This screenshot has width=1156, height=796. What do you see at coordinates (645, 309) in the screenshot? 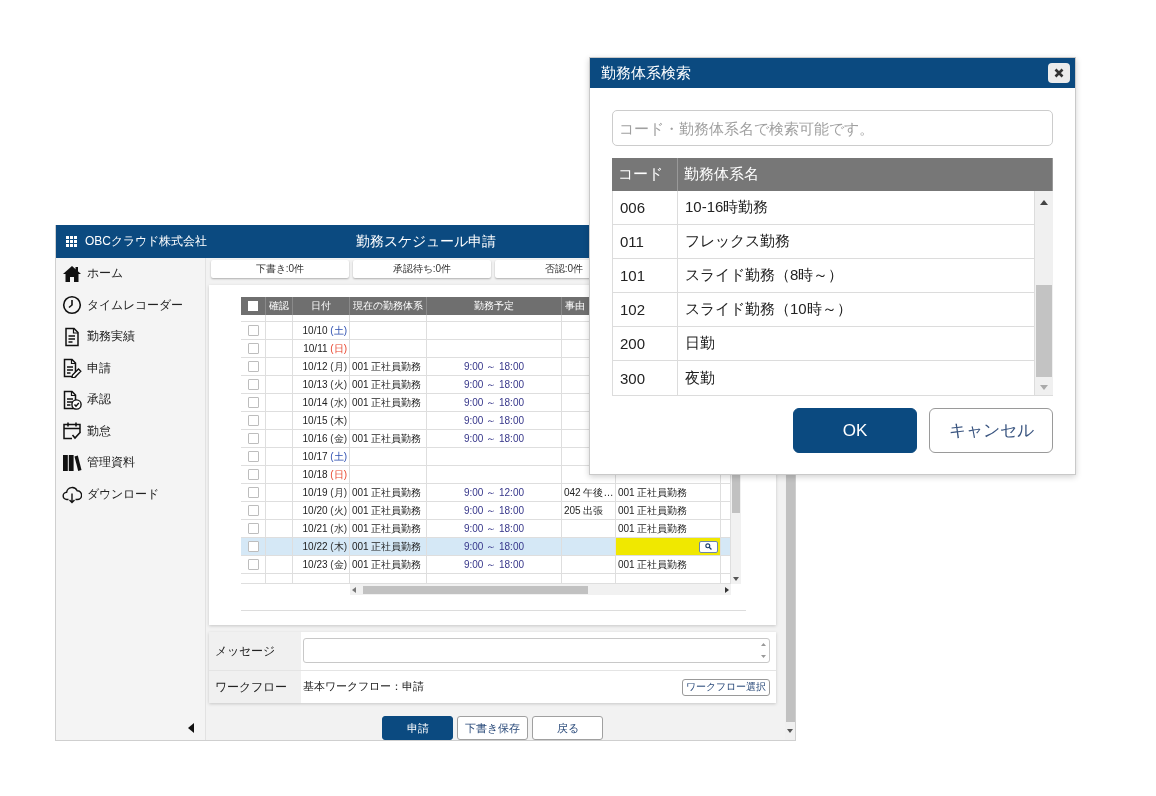
I see `table-cell: 102` at bounding box center [645, 309].